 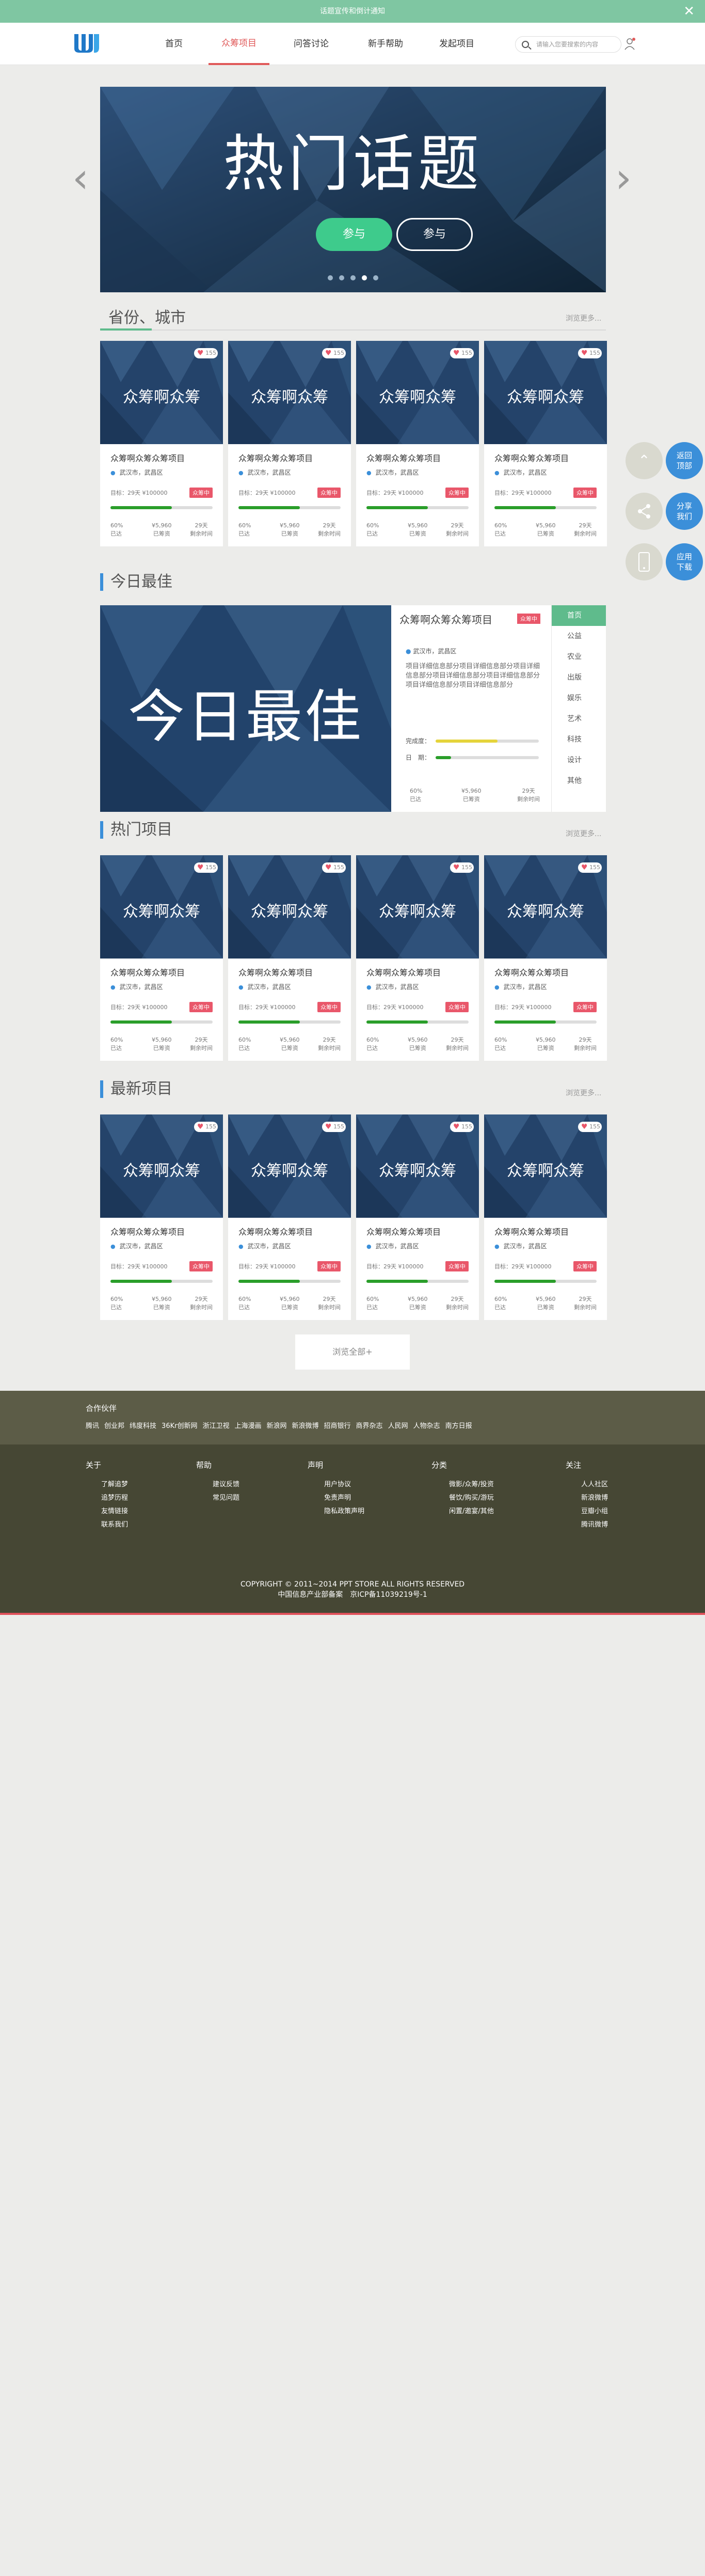 What do you see at coordinates (594, 1511) in the screenshot?
I see `footer-link: 豆瓣小组` at bounding box center [594, 1511].